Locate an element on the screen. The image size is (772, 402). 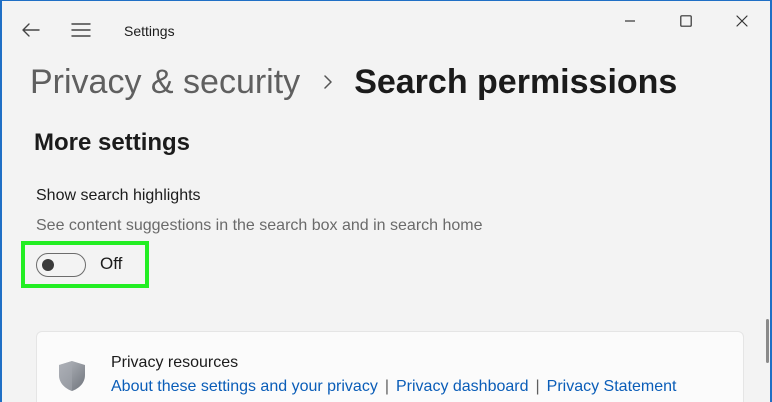
close-button is located at coordinates (742, 21).